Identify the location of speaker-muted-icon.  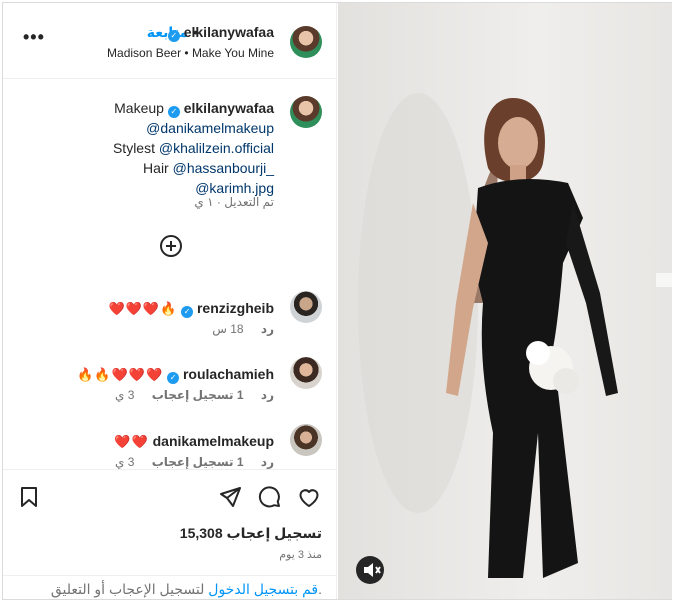
(370, 570).